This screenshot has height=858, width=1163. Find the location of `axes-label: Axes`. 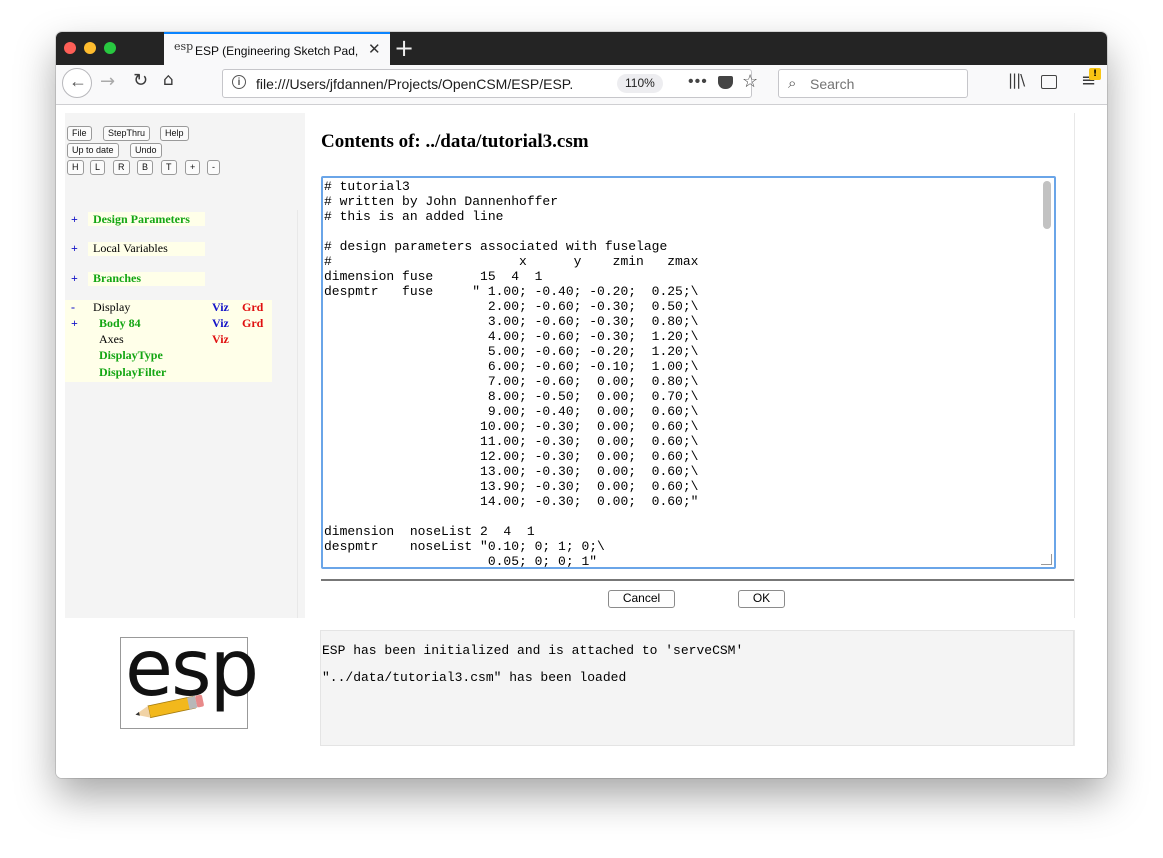

axes-label: Axes is located at coordinates (111, 339).